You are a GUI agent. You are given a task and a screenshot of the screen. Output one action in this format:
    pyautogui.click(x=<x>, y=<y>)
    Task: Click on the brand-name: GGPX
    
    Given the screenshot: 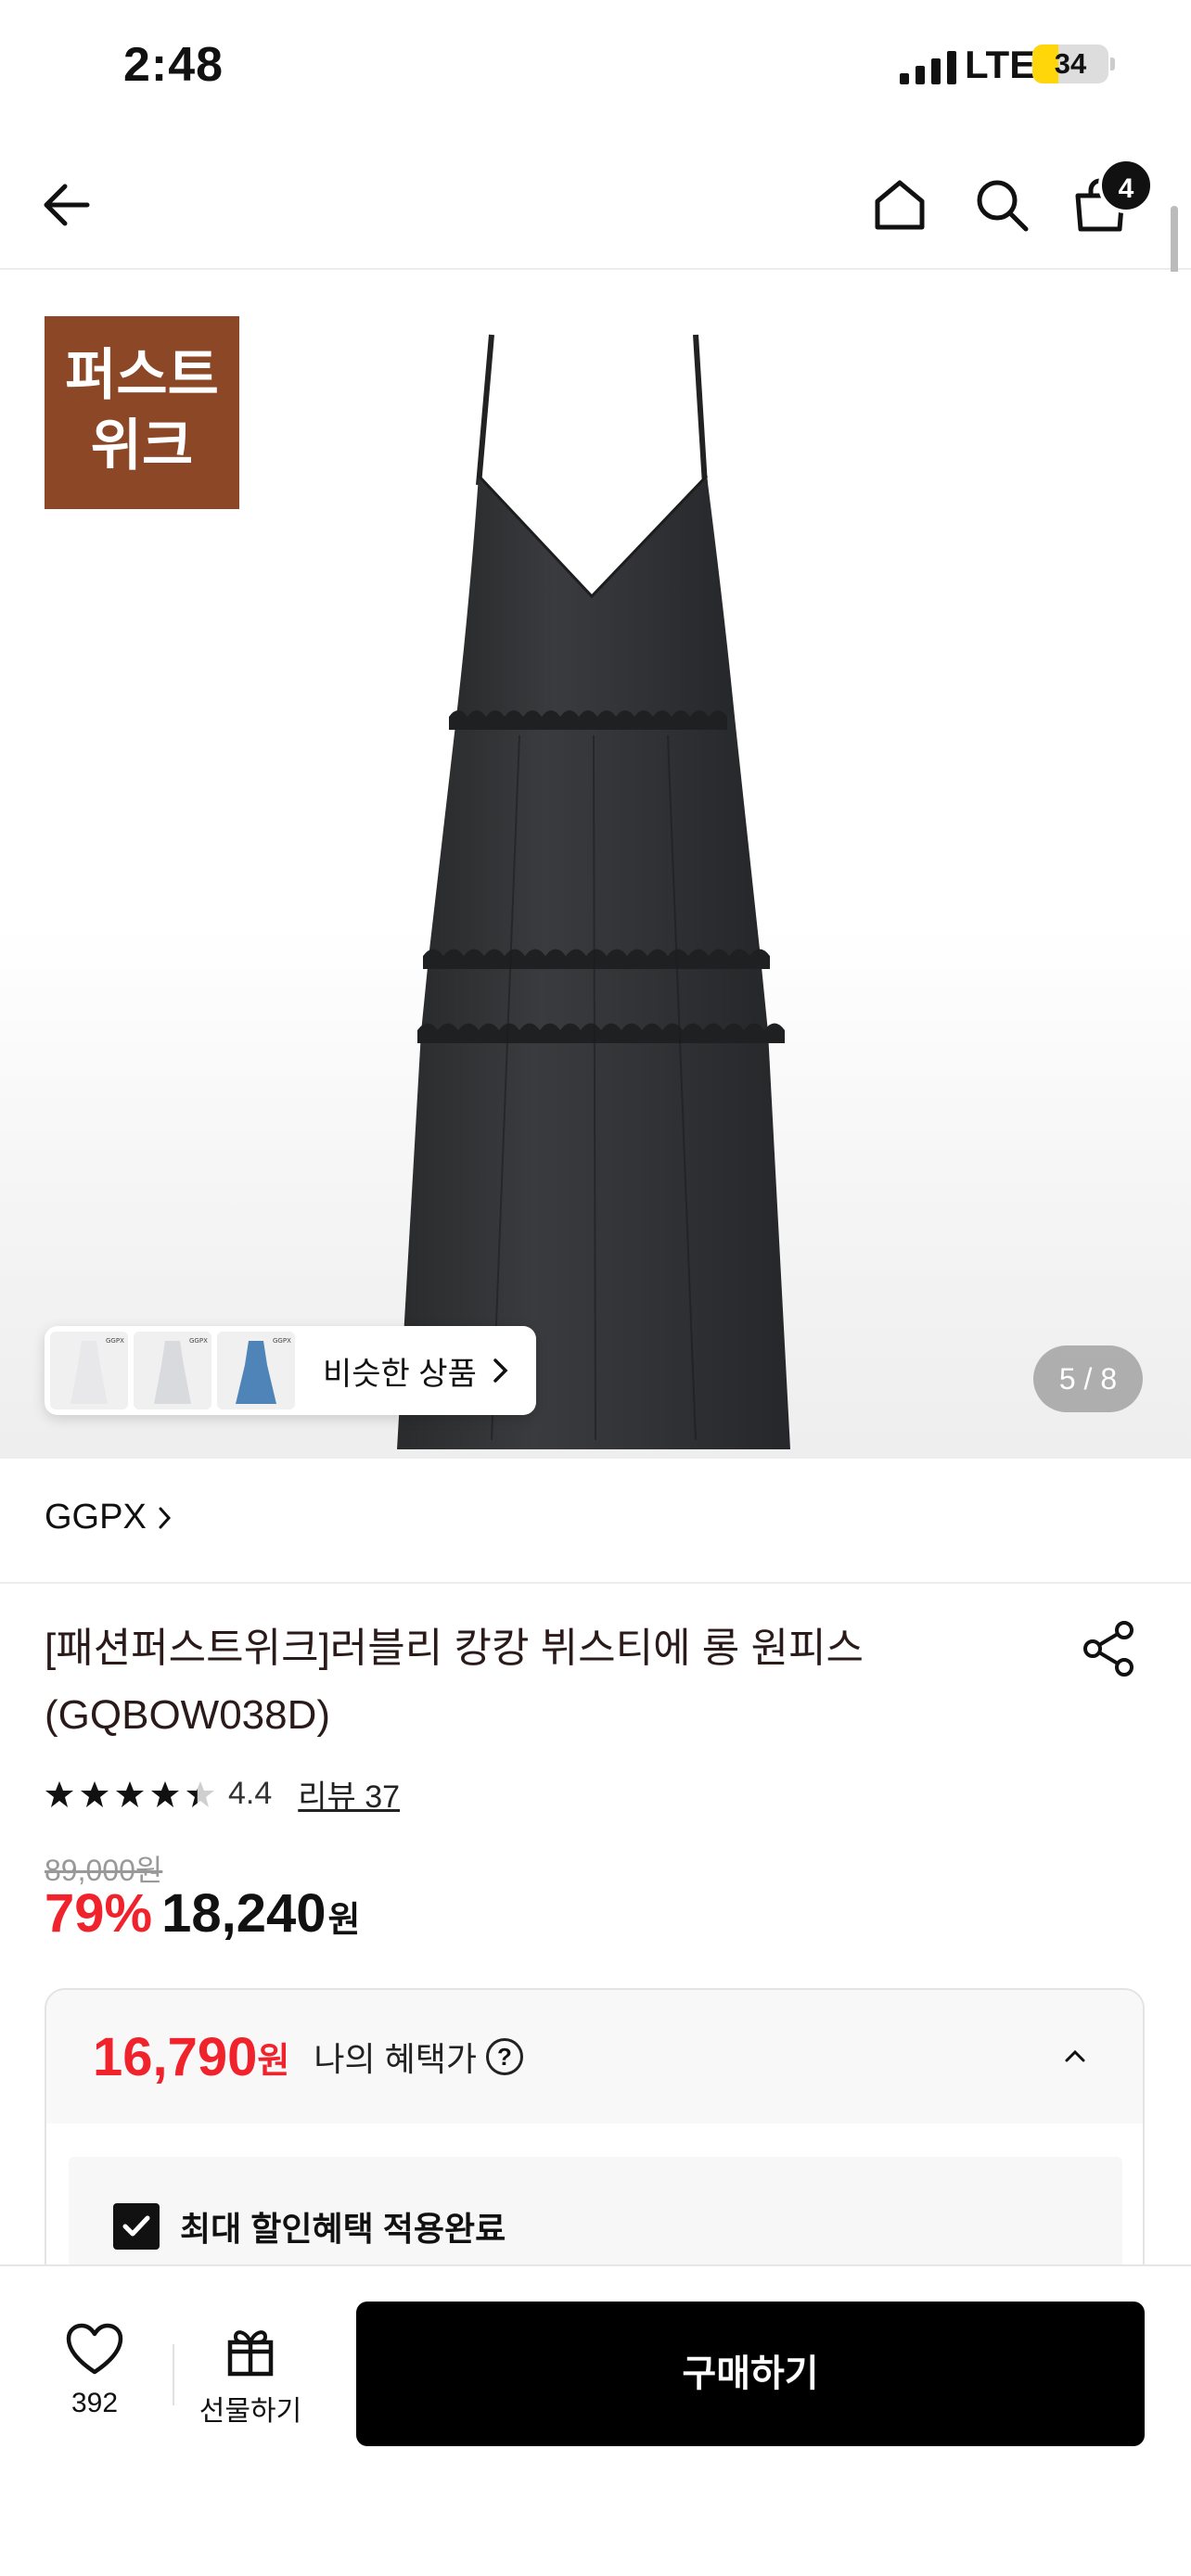 What is the action you would take?
    pyautogui.click(x=96, y=1518)
    